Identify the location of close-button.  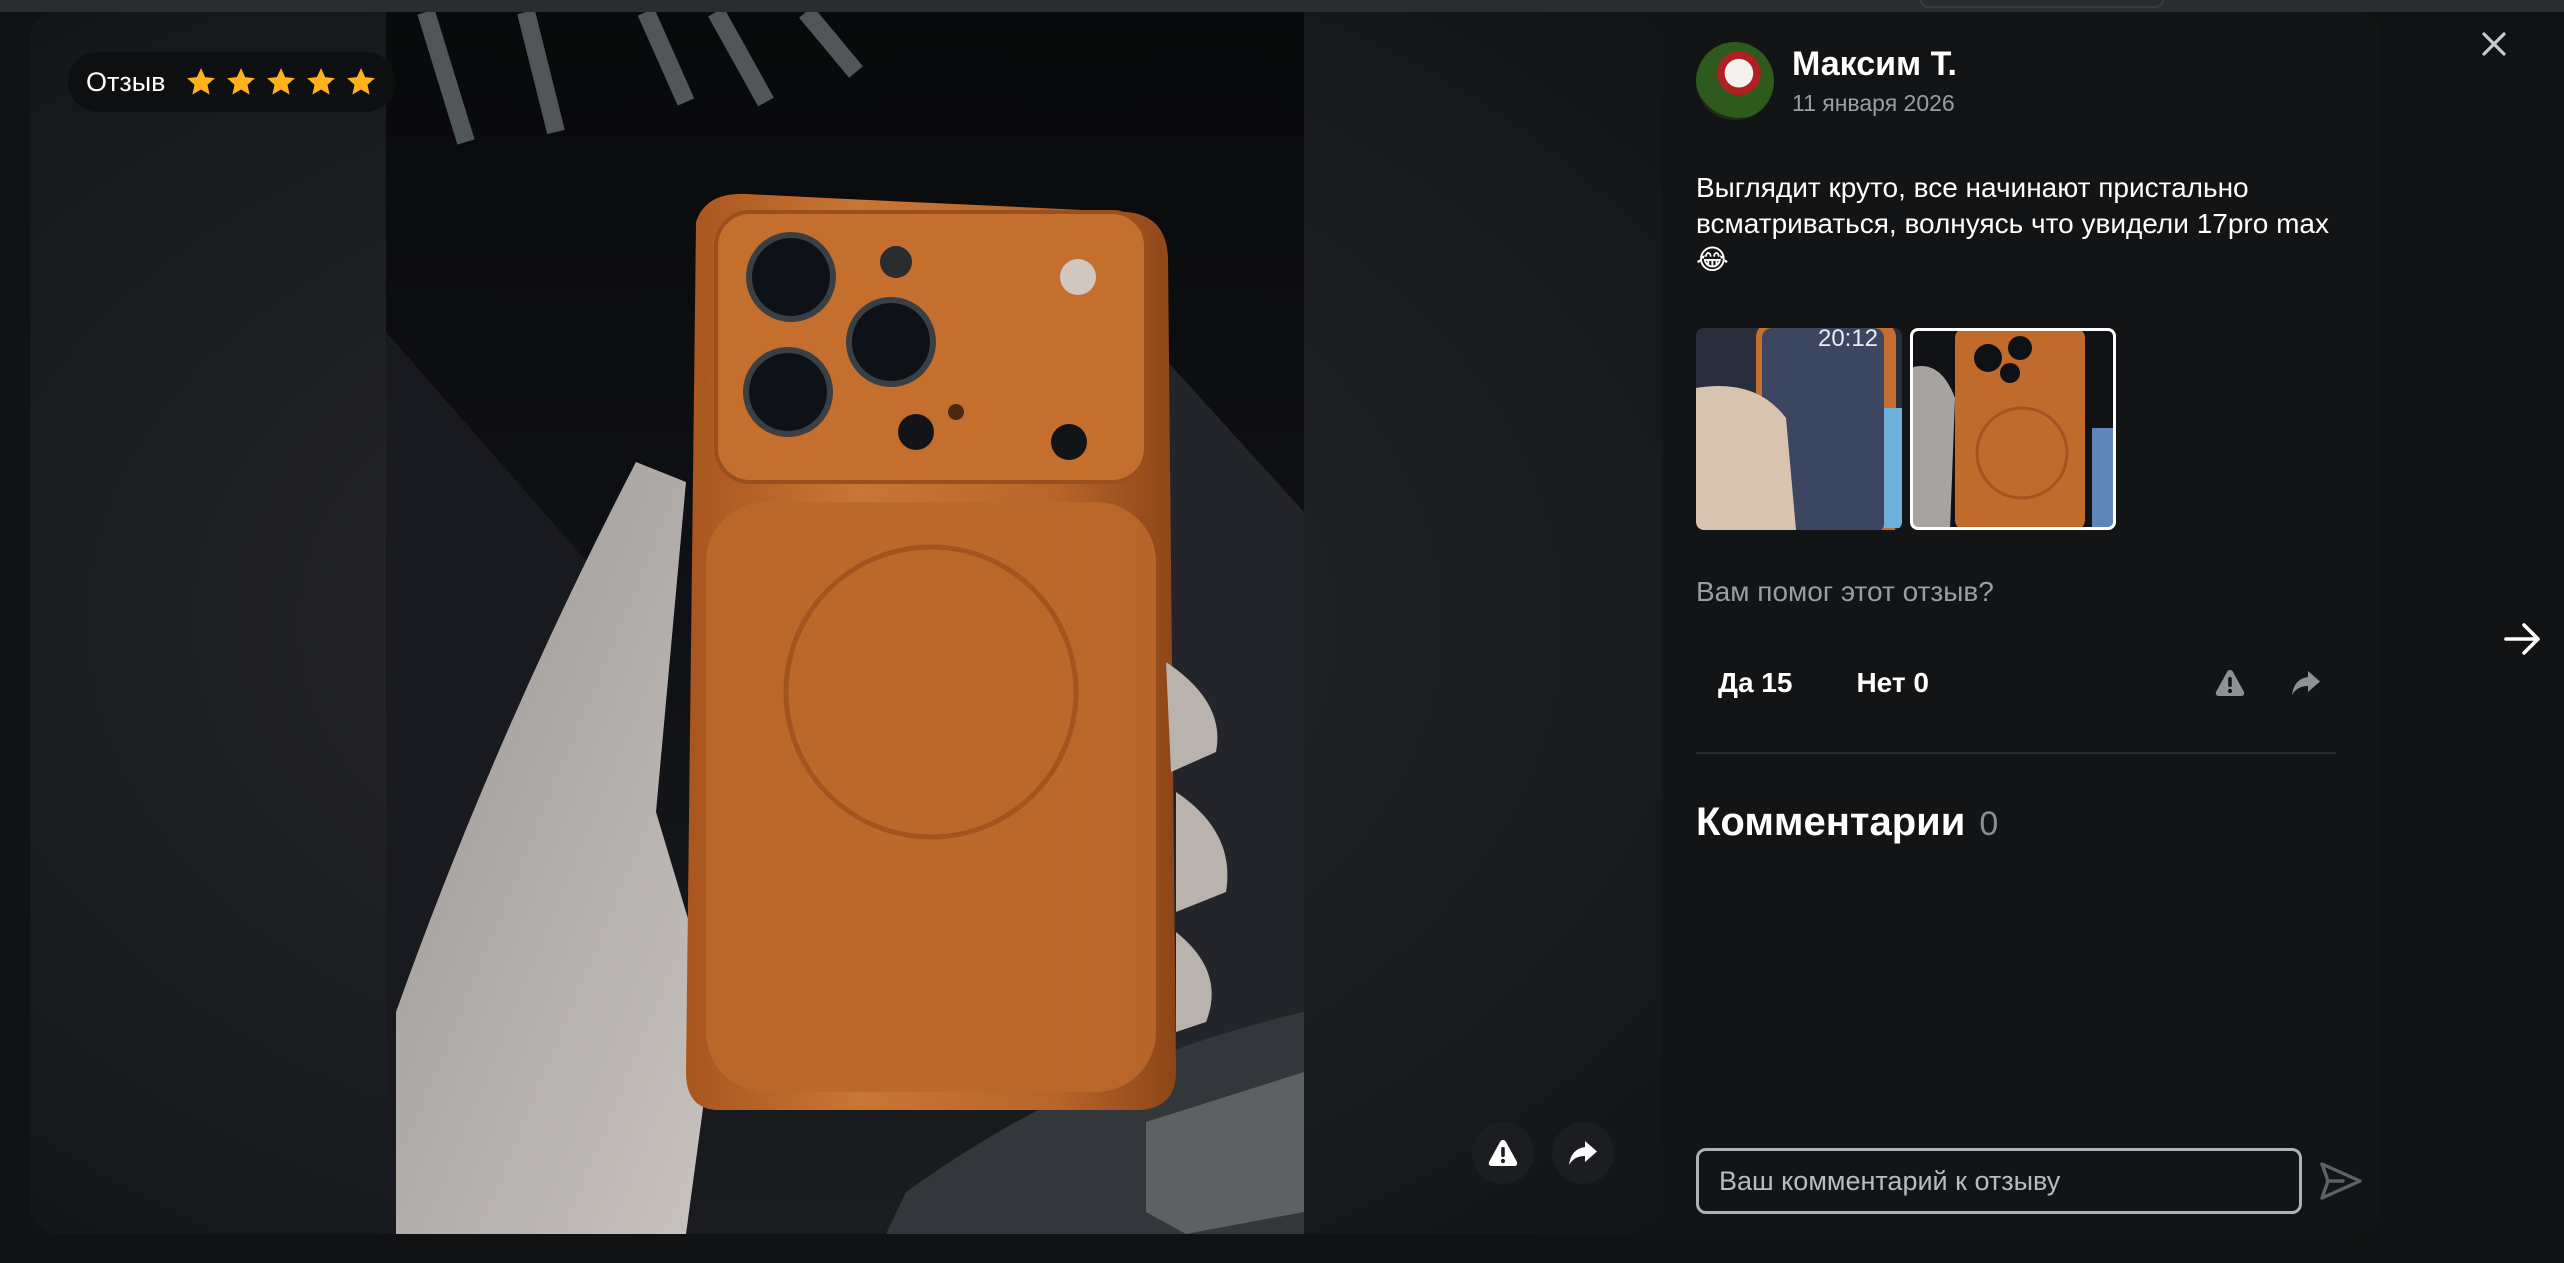
(2494, 44).